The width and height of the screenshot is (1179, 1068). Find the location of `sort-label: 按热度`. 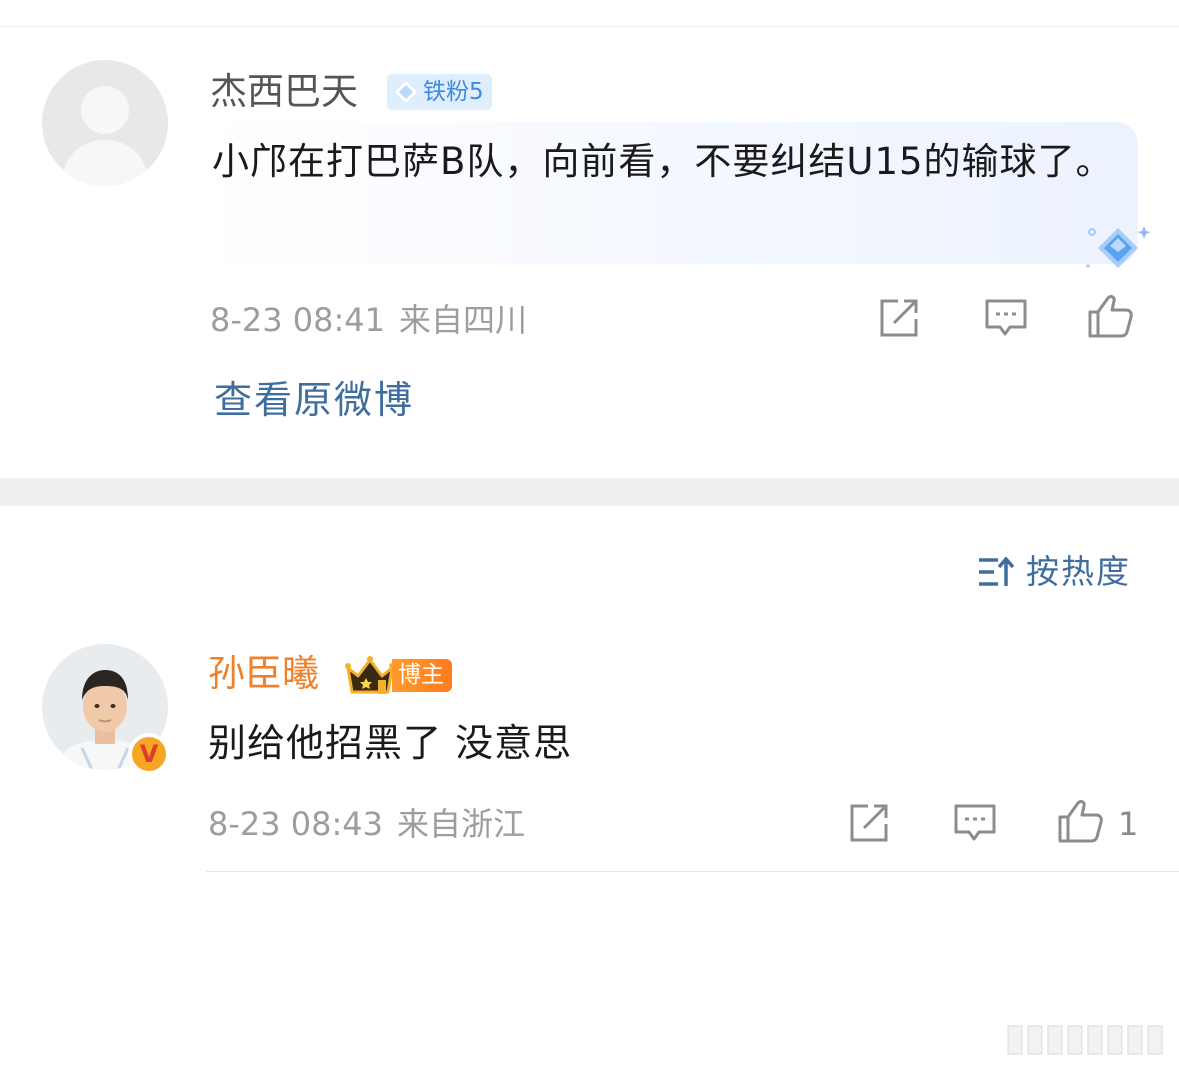

sort-label: 按热度 is located at coordinates (1078, 571).